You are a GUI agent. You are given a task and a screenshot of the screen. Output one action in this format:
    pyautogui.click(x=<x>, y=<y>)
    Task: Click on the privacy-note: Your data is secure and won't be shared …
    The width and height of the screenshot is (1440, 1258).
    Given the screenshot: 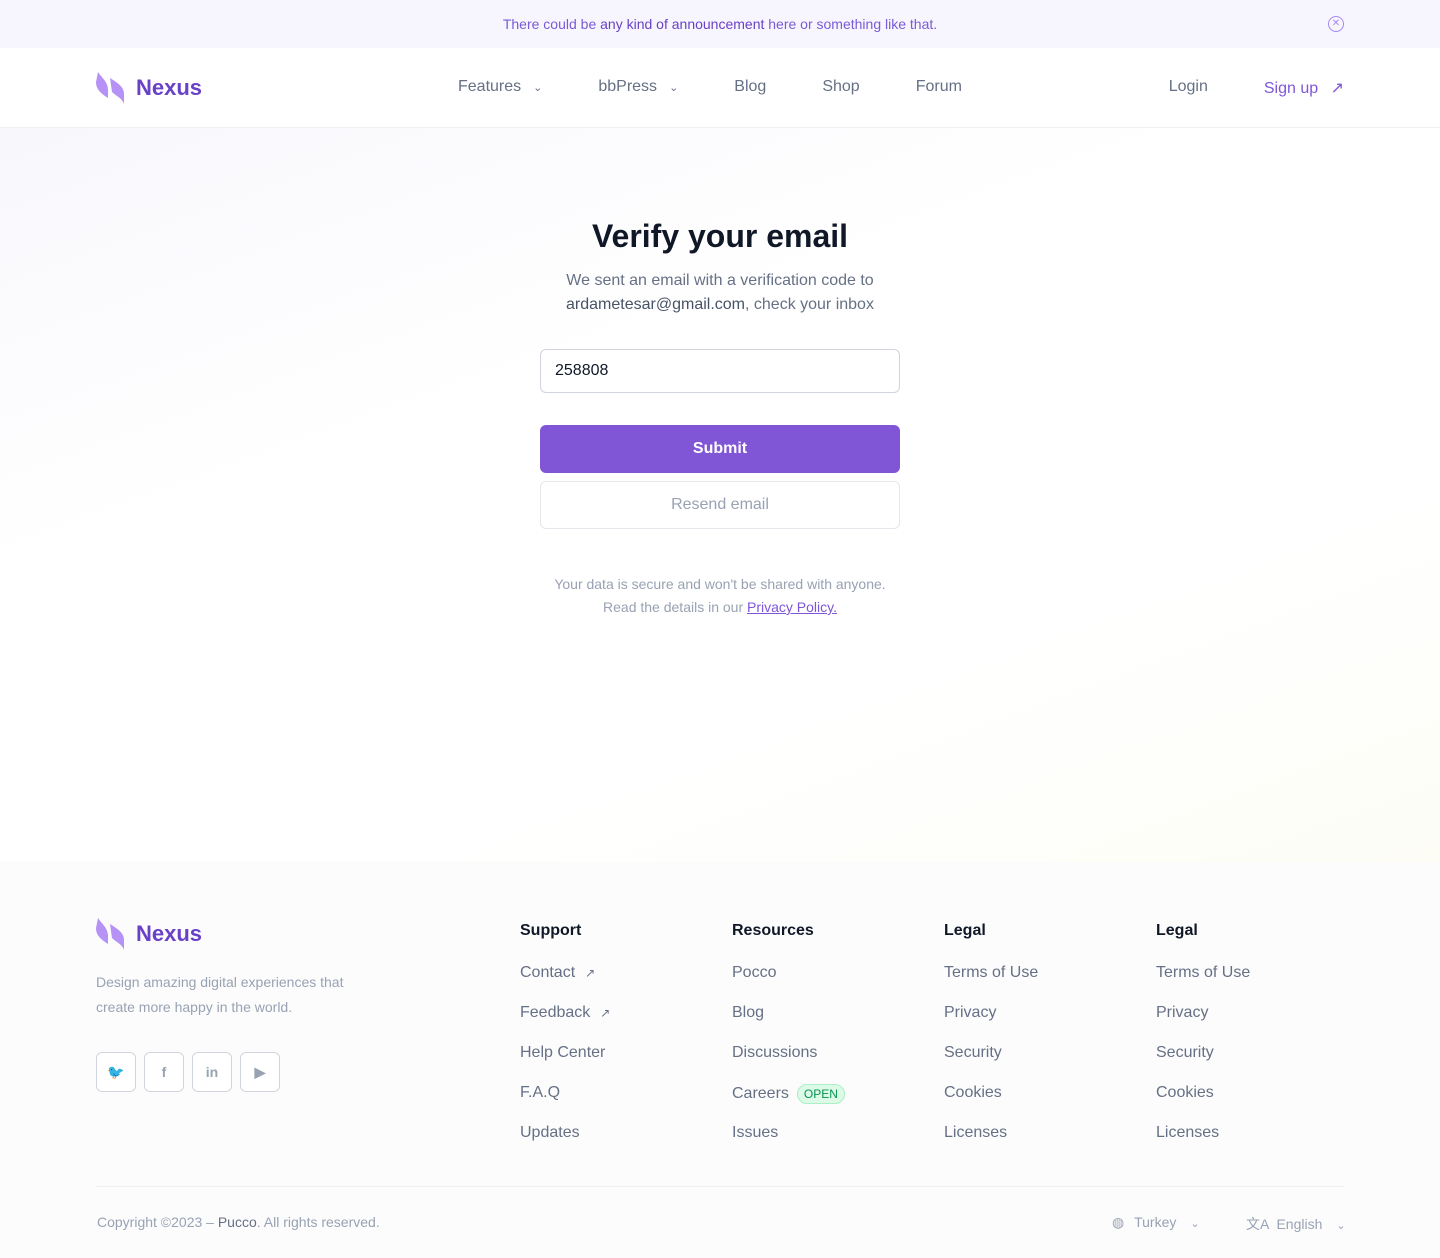 What is the action you would take?
    pyautogui.click(x=720, y=595)
    